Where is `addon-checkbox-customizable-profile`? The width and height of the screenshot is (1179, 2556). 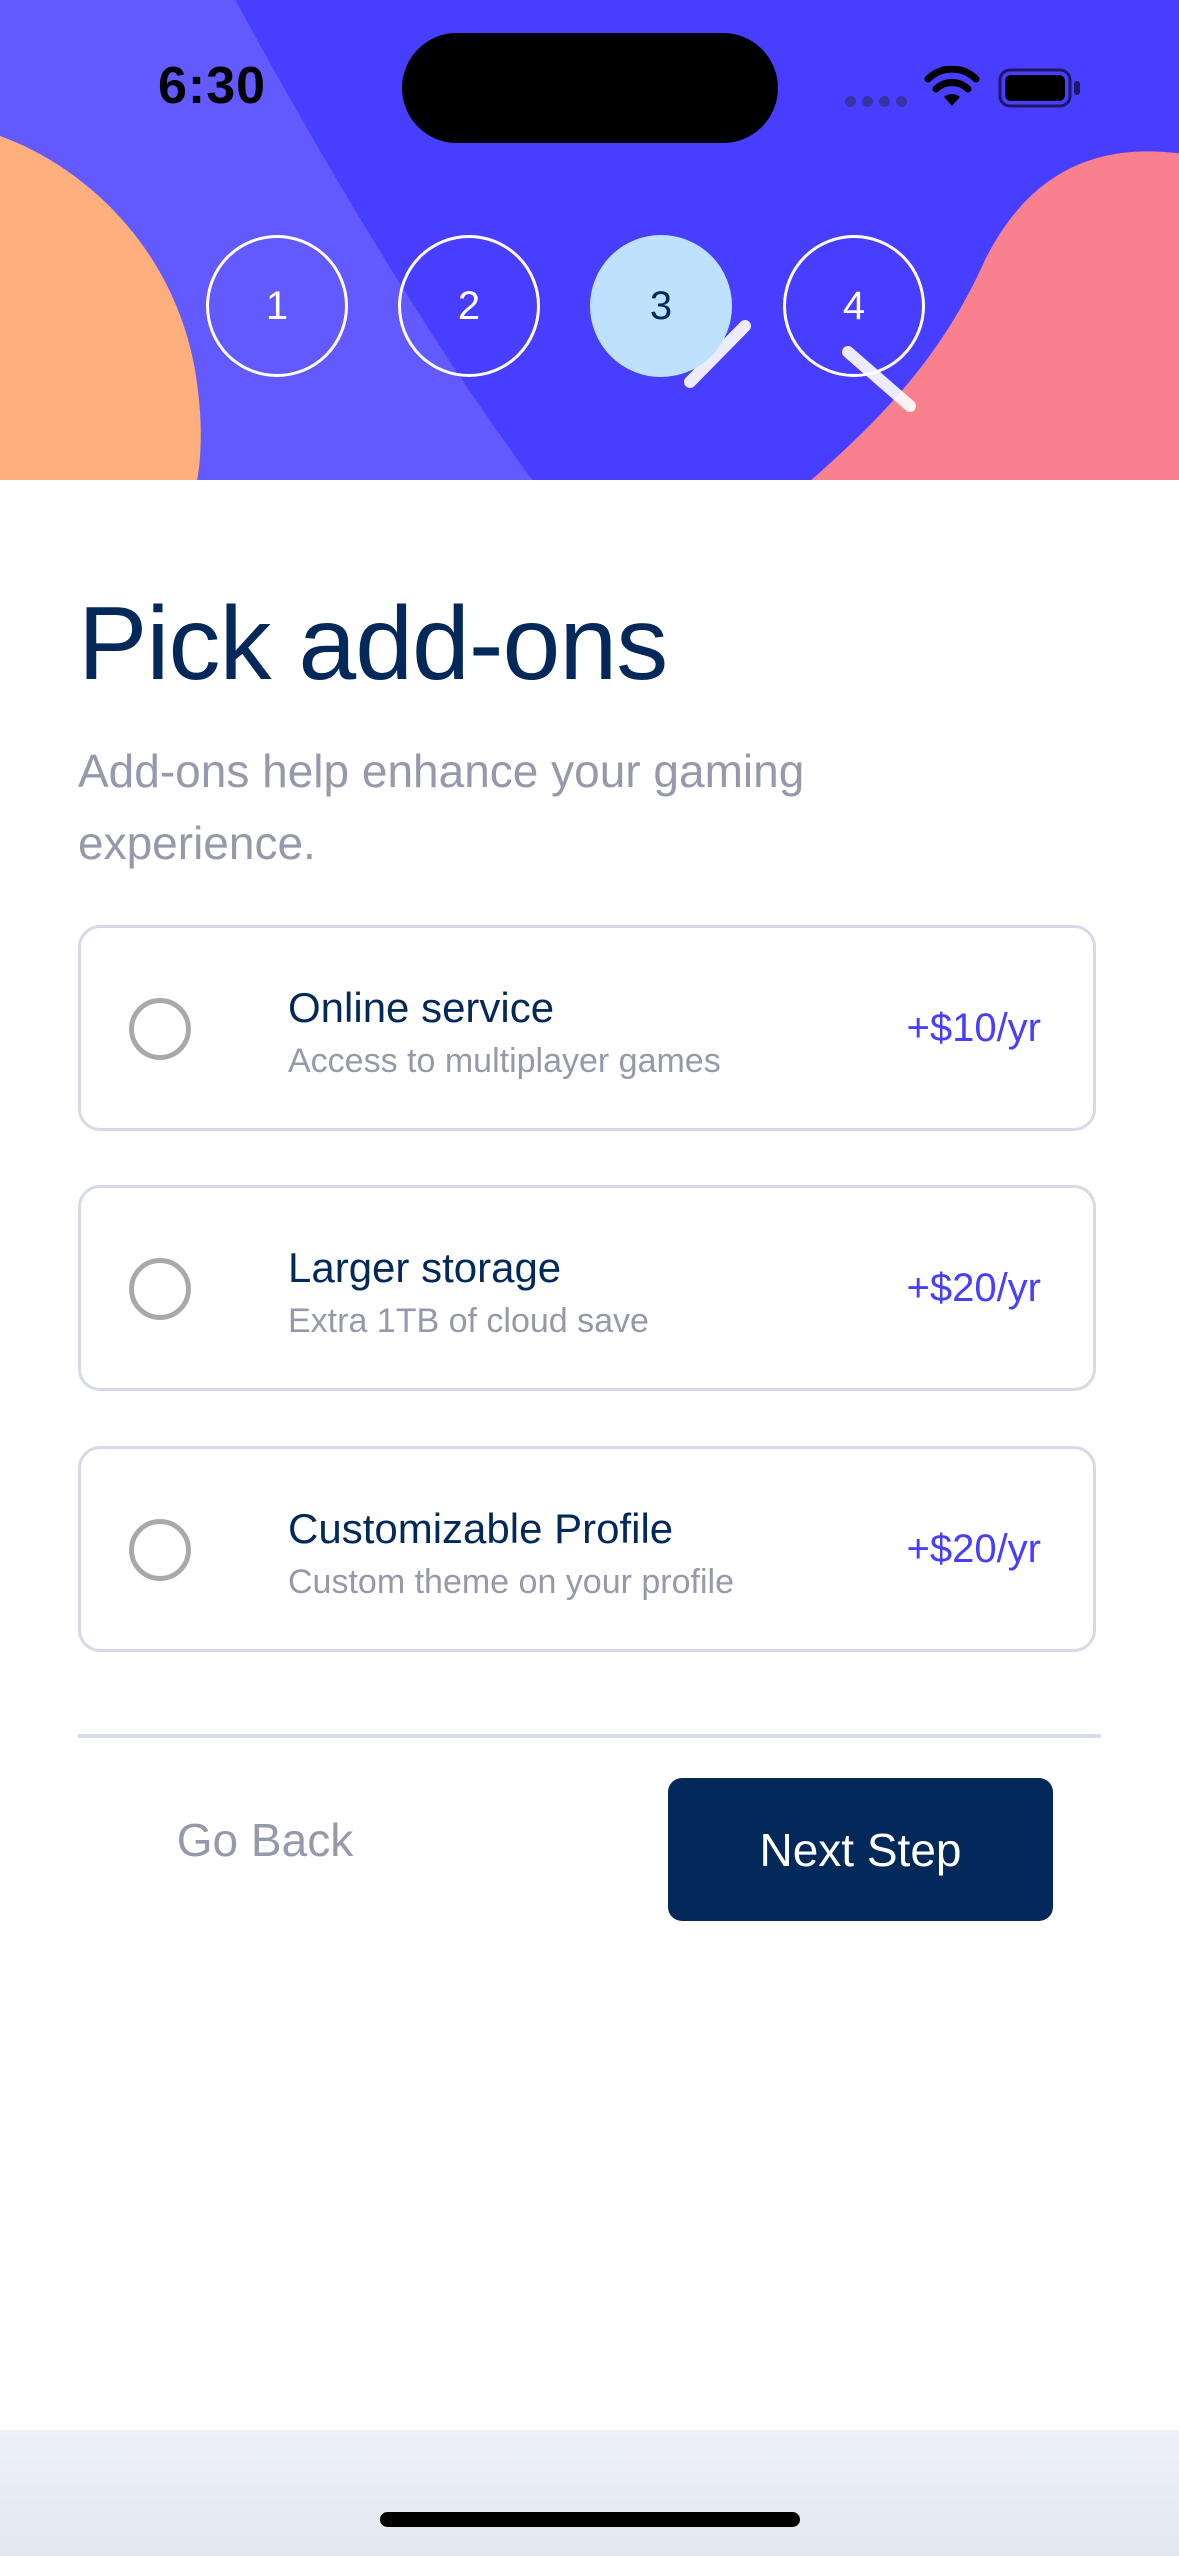 addon-checkbox-customizable-profile is located at coordinates (160, 1550).